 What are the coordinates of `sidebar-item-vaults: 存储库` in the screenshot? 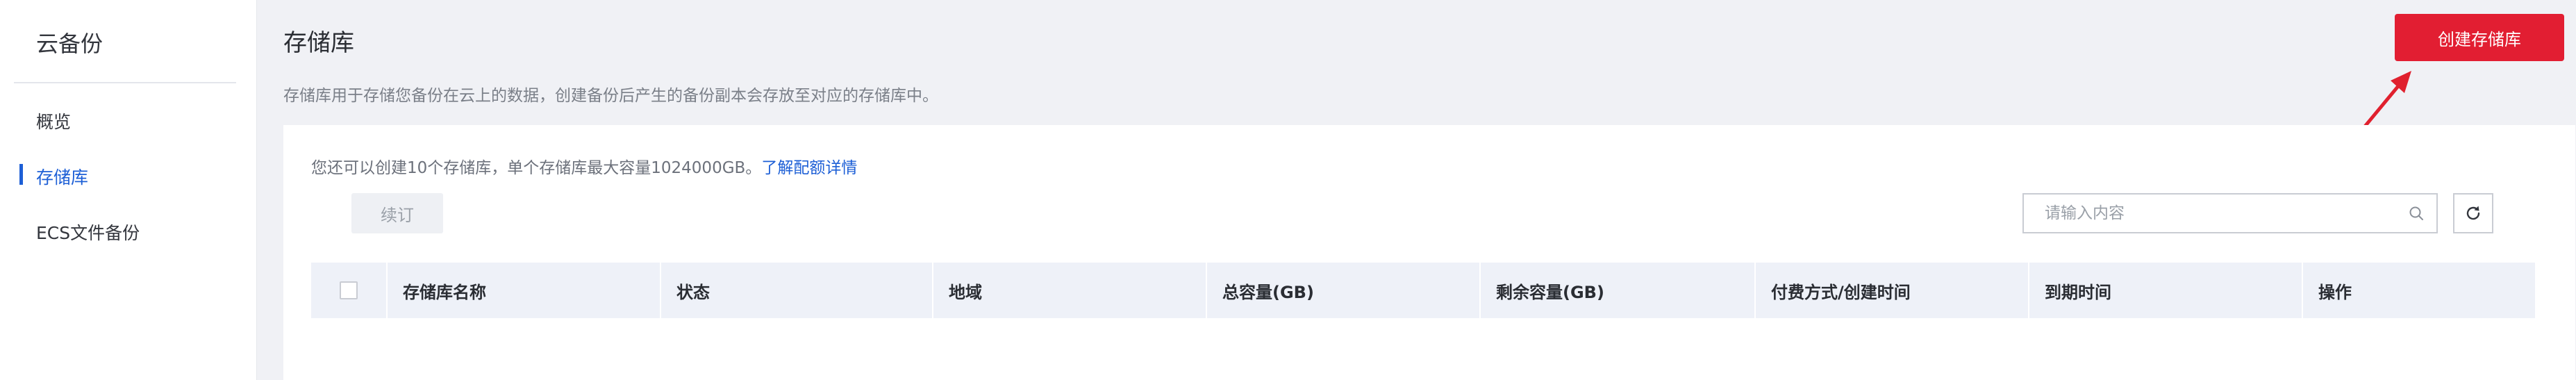 It's located at (62, 176).